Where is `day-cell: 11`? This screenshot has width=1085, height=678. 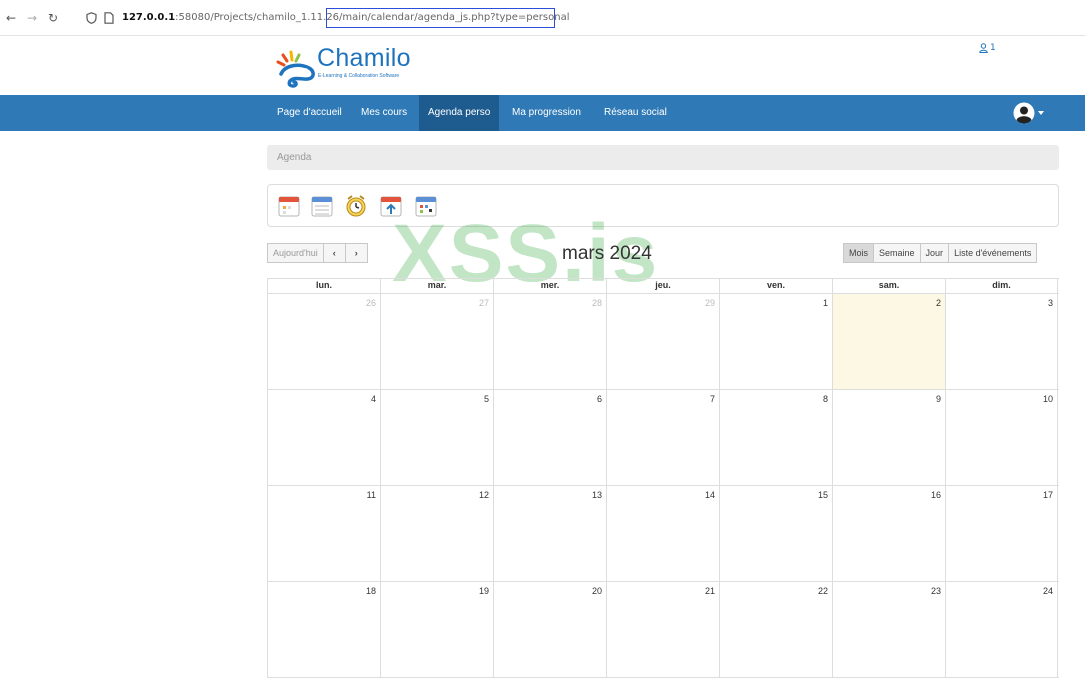 day-cell: 11 is located at coordinates (323, 533).